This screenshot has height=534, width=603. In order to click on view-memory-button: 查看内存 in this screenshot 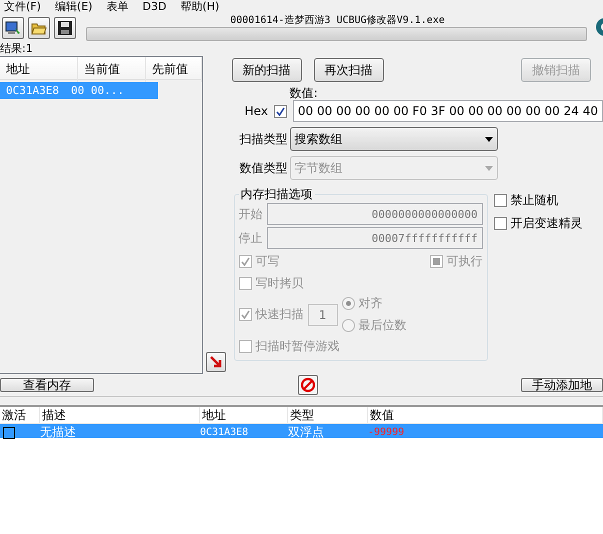, I will do `click(47, 385)`.